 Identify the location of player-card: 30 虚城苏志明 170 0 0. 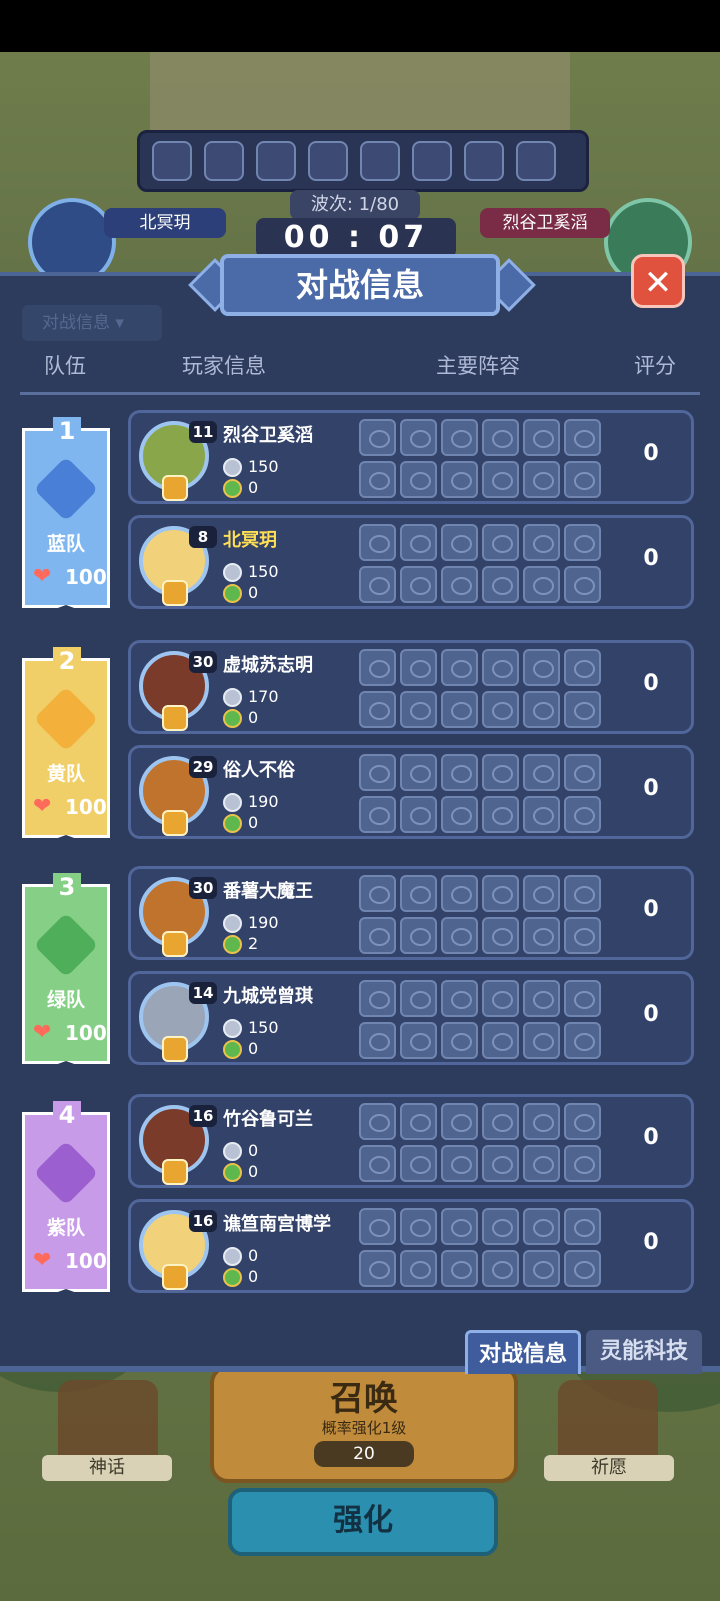
(411, 687).